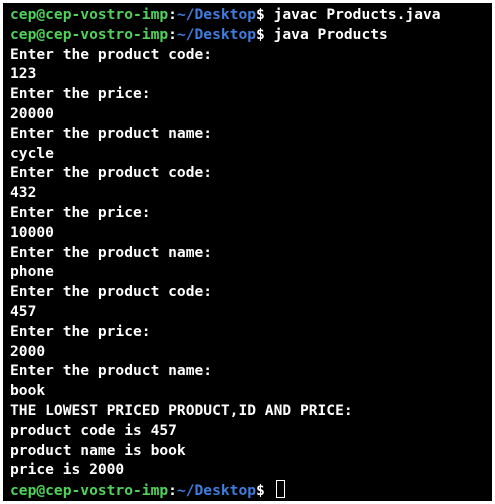 Image resolution: width=495 pixels, height=504 pixels. I want to click on output-line: 10000, so click(32, 232).